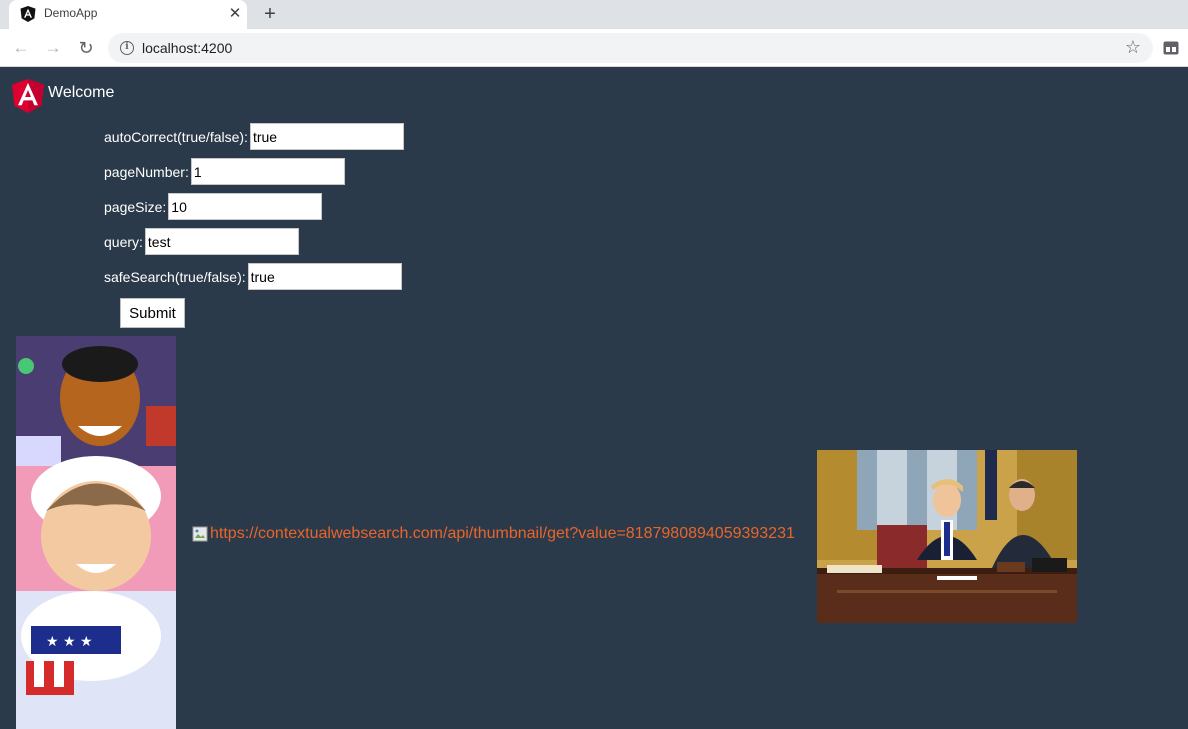  What do you see at coordinates (1171, 48) in the screenshot?
I see `extension-icon` at bounding box center [1171, 48].